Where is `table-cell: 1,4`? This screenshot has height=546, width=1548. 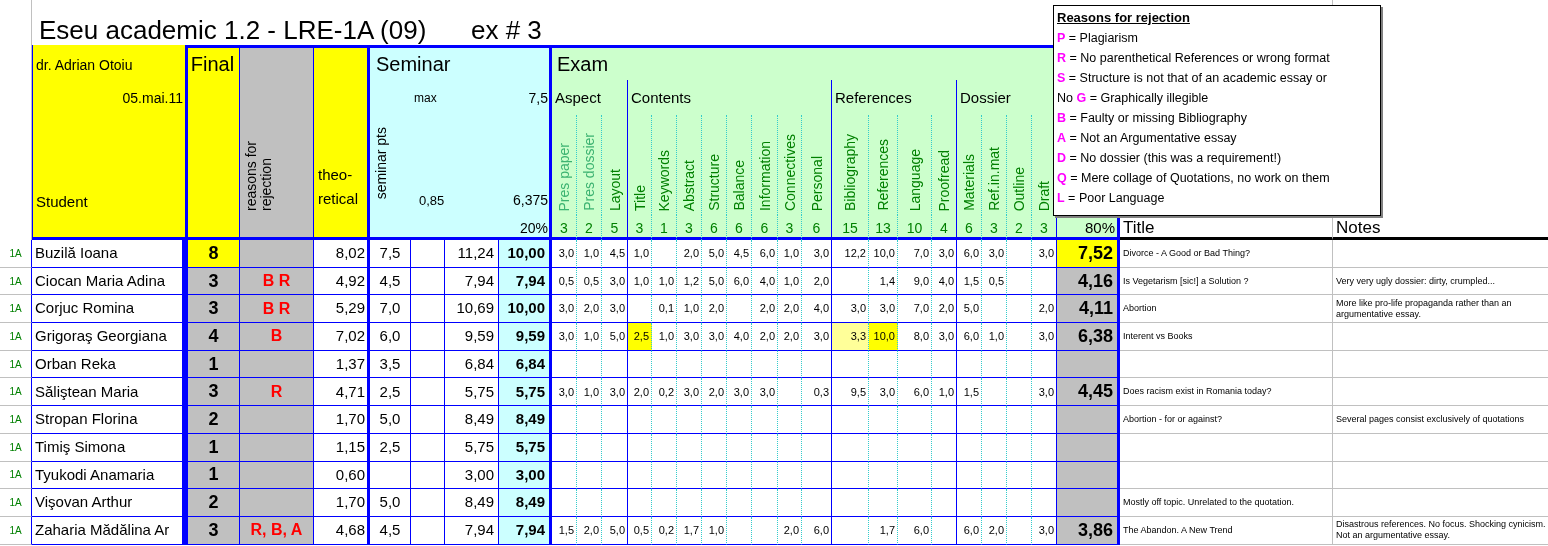 table-cell: 1,4 is located at coordinates (883, 281).